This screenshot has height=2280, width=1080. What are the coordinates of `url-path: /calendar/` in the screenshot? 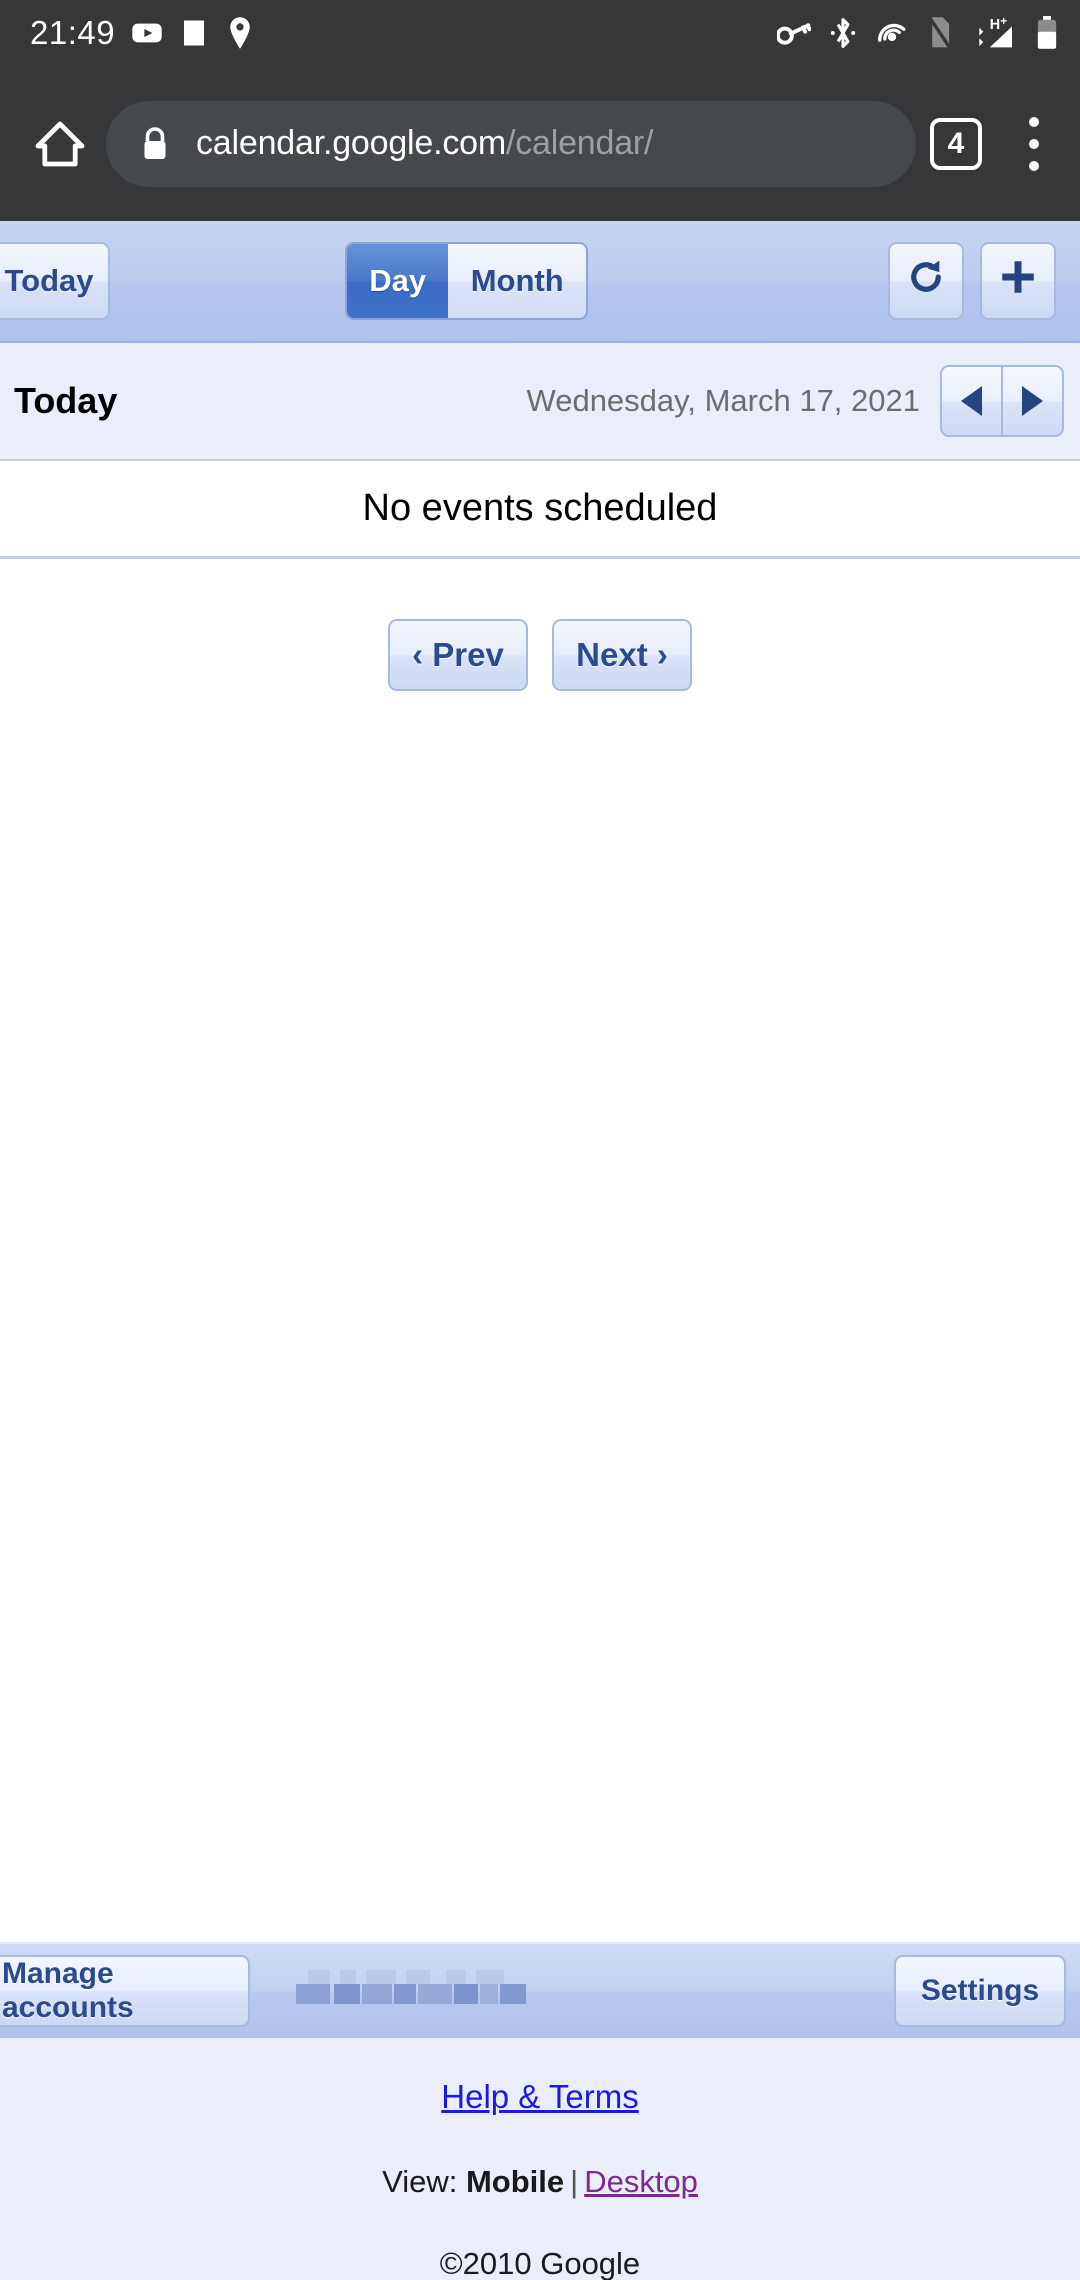 It's located at (579, 143).